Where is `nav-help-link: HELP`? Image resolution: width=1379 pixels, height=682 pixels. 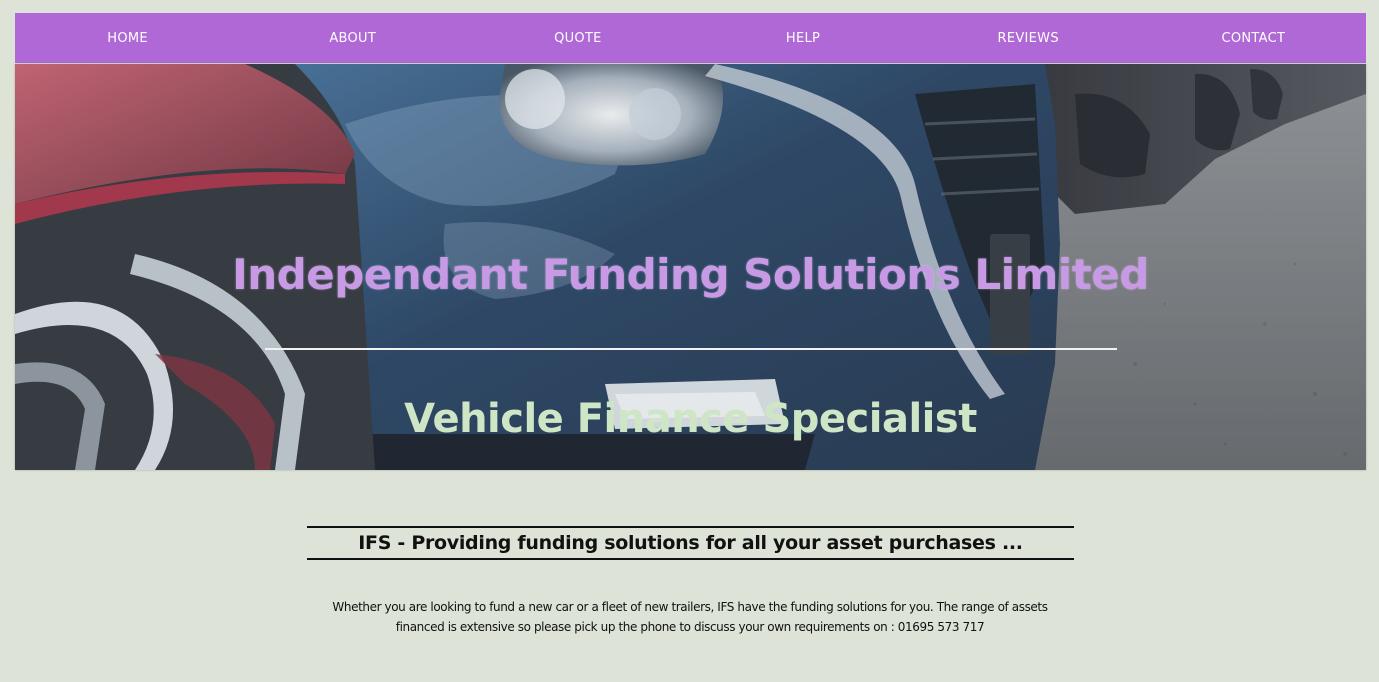 nav-help-link: HELP is located at coordinates (803, 38).